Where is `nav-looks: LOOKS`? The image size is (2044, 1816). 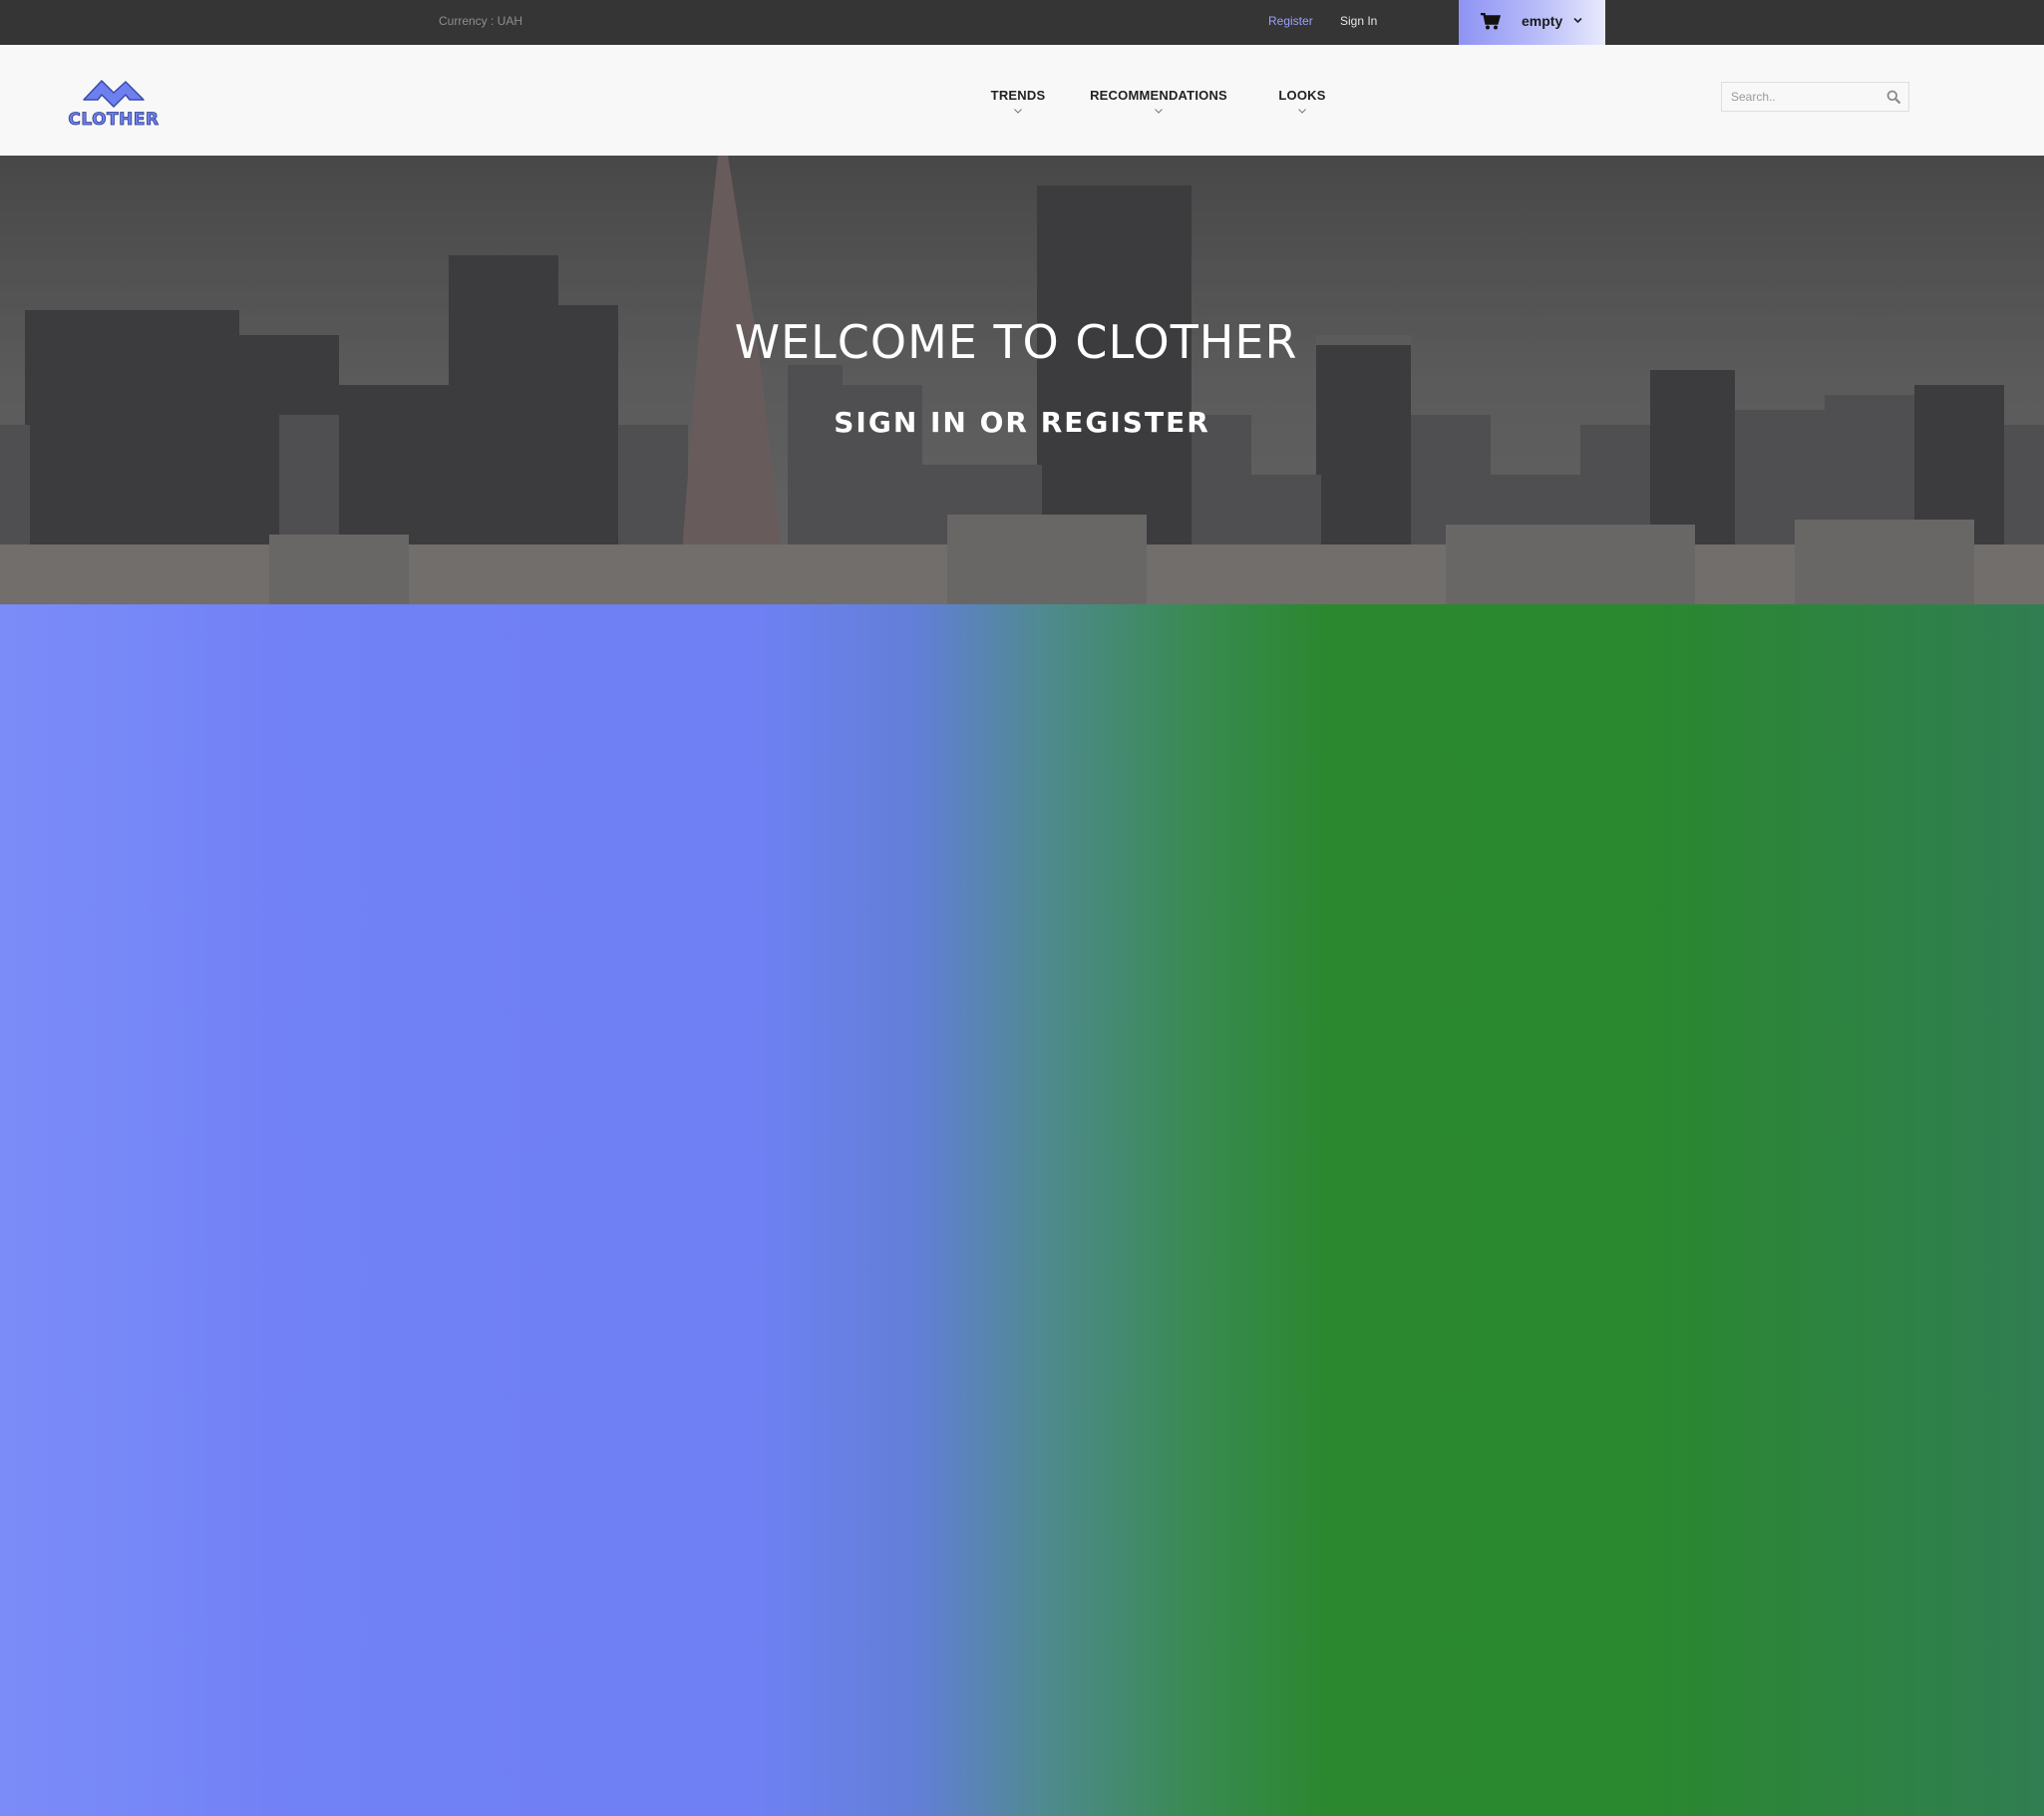 nav-looks: LOOKS is located at coordinates (1302, 101).